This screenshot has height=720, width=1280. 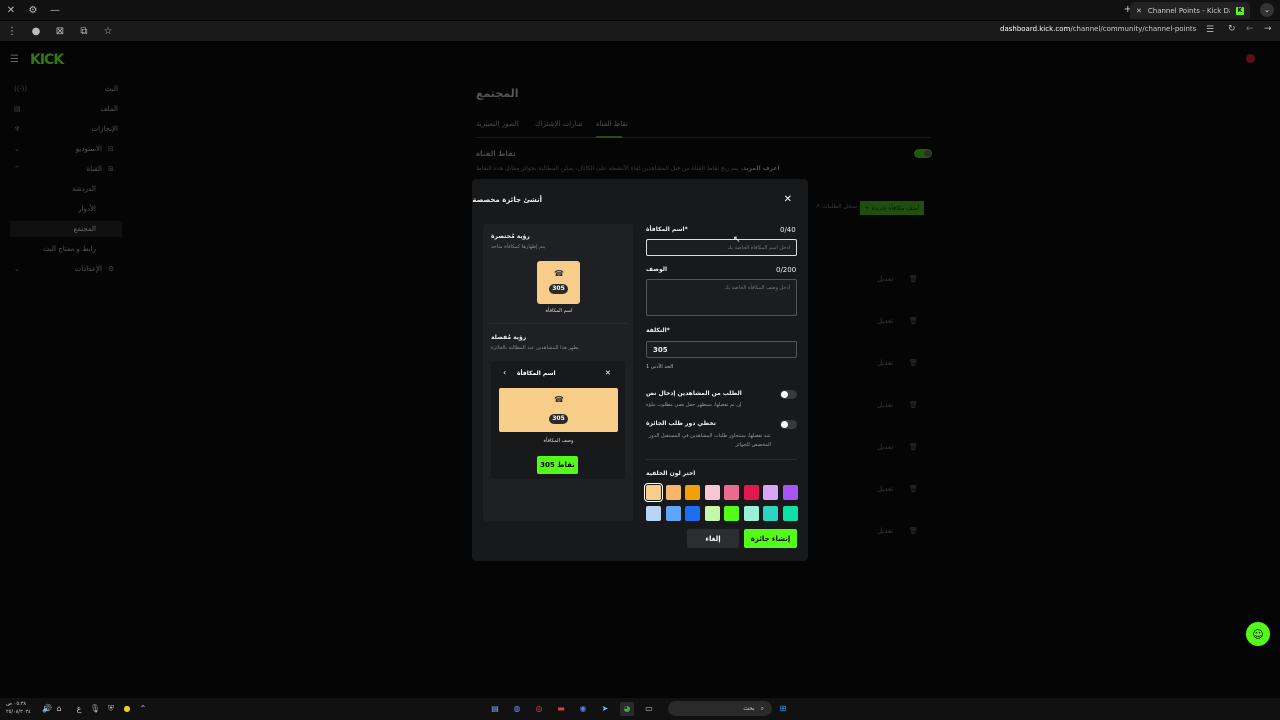 I want to click on reload-icon: ↻, so click(x=1232, y=29).